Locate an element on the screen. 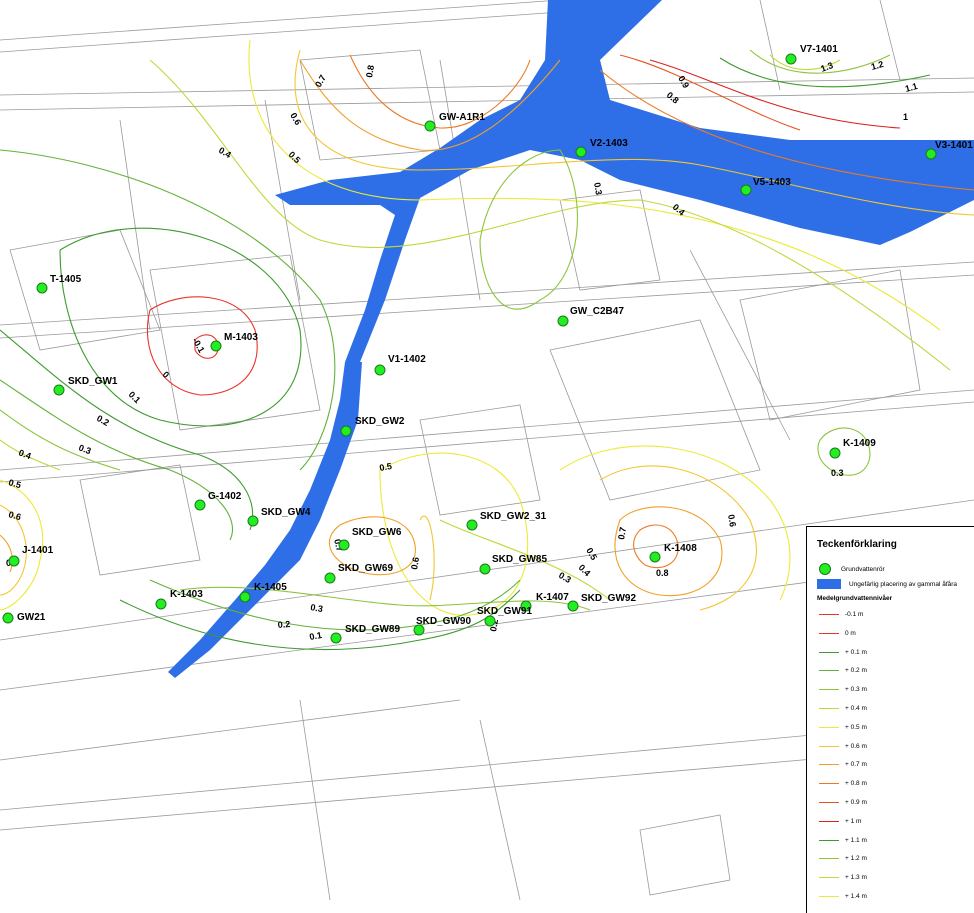 This screenshot has width=974, height=913. legend-level-row: + 1.3 m is located at coordinates (843, 877).